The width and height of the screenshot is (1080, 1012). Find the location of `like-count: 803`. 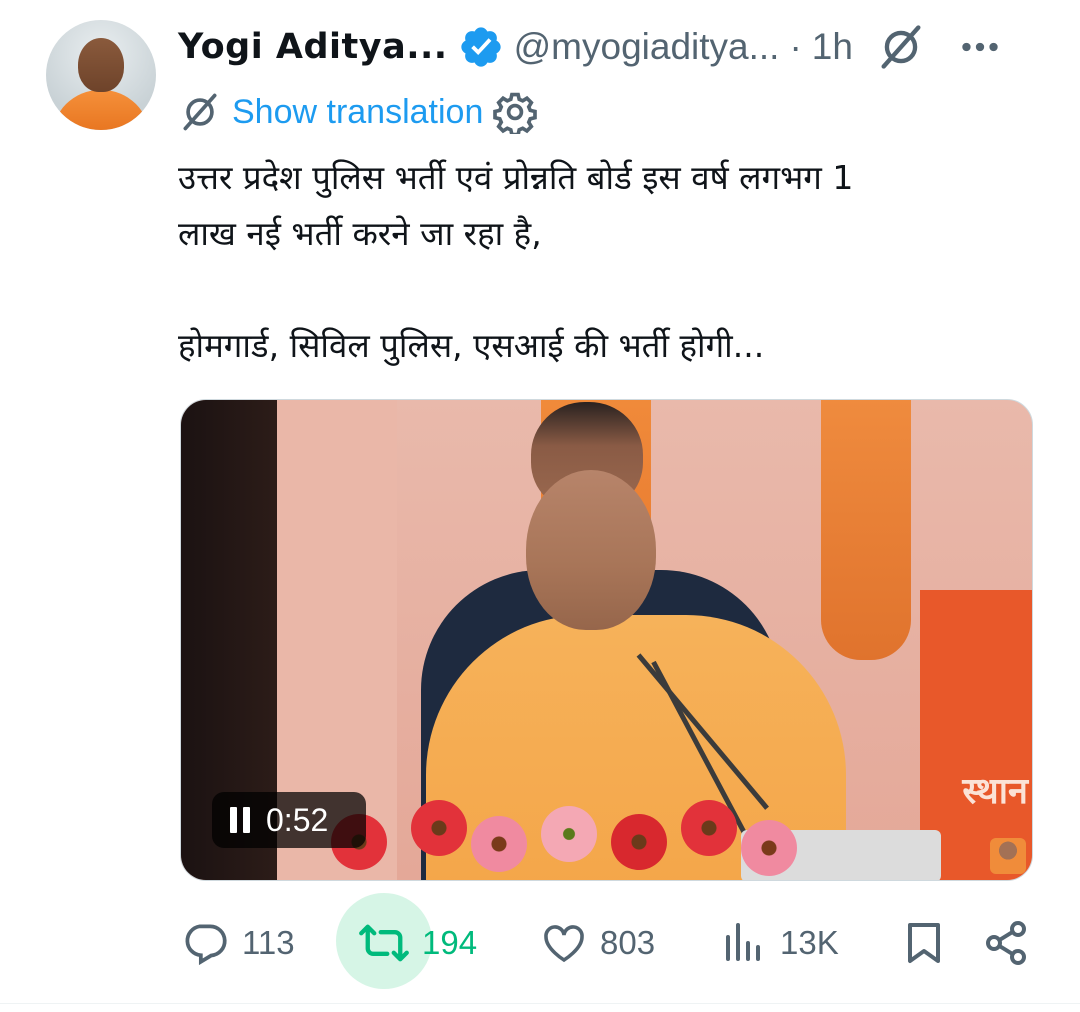

like-count: 803 is located at coordinates (628, 942).